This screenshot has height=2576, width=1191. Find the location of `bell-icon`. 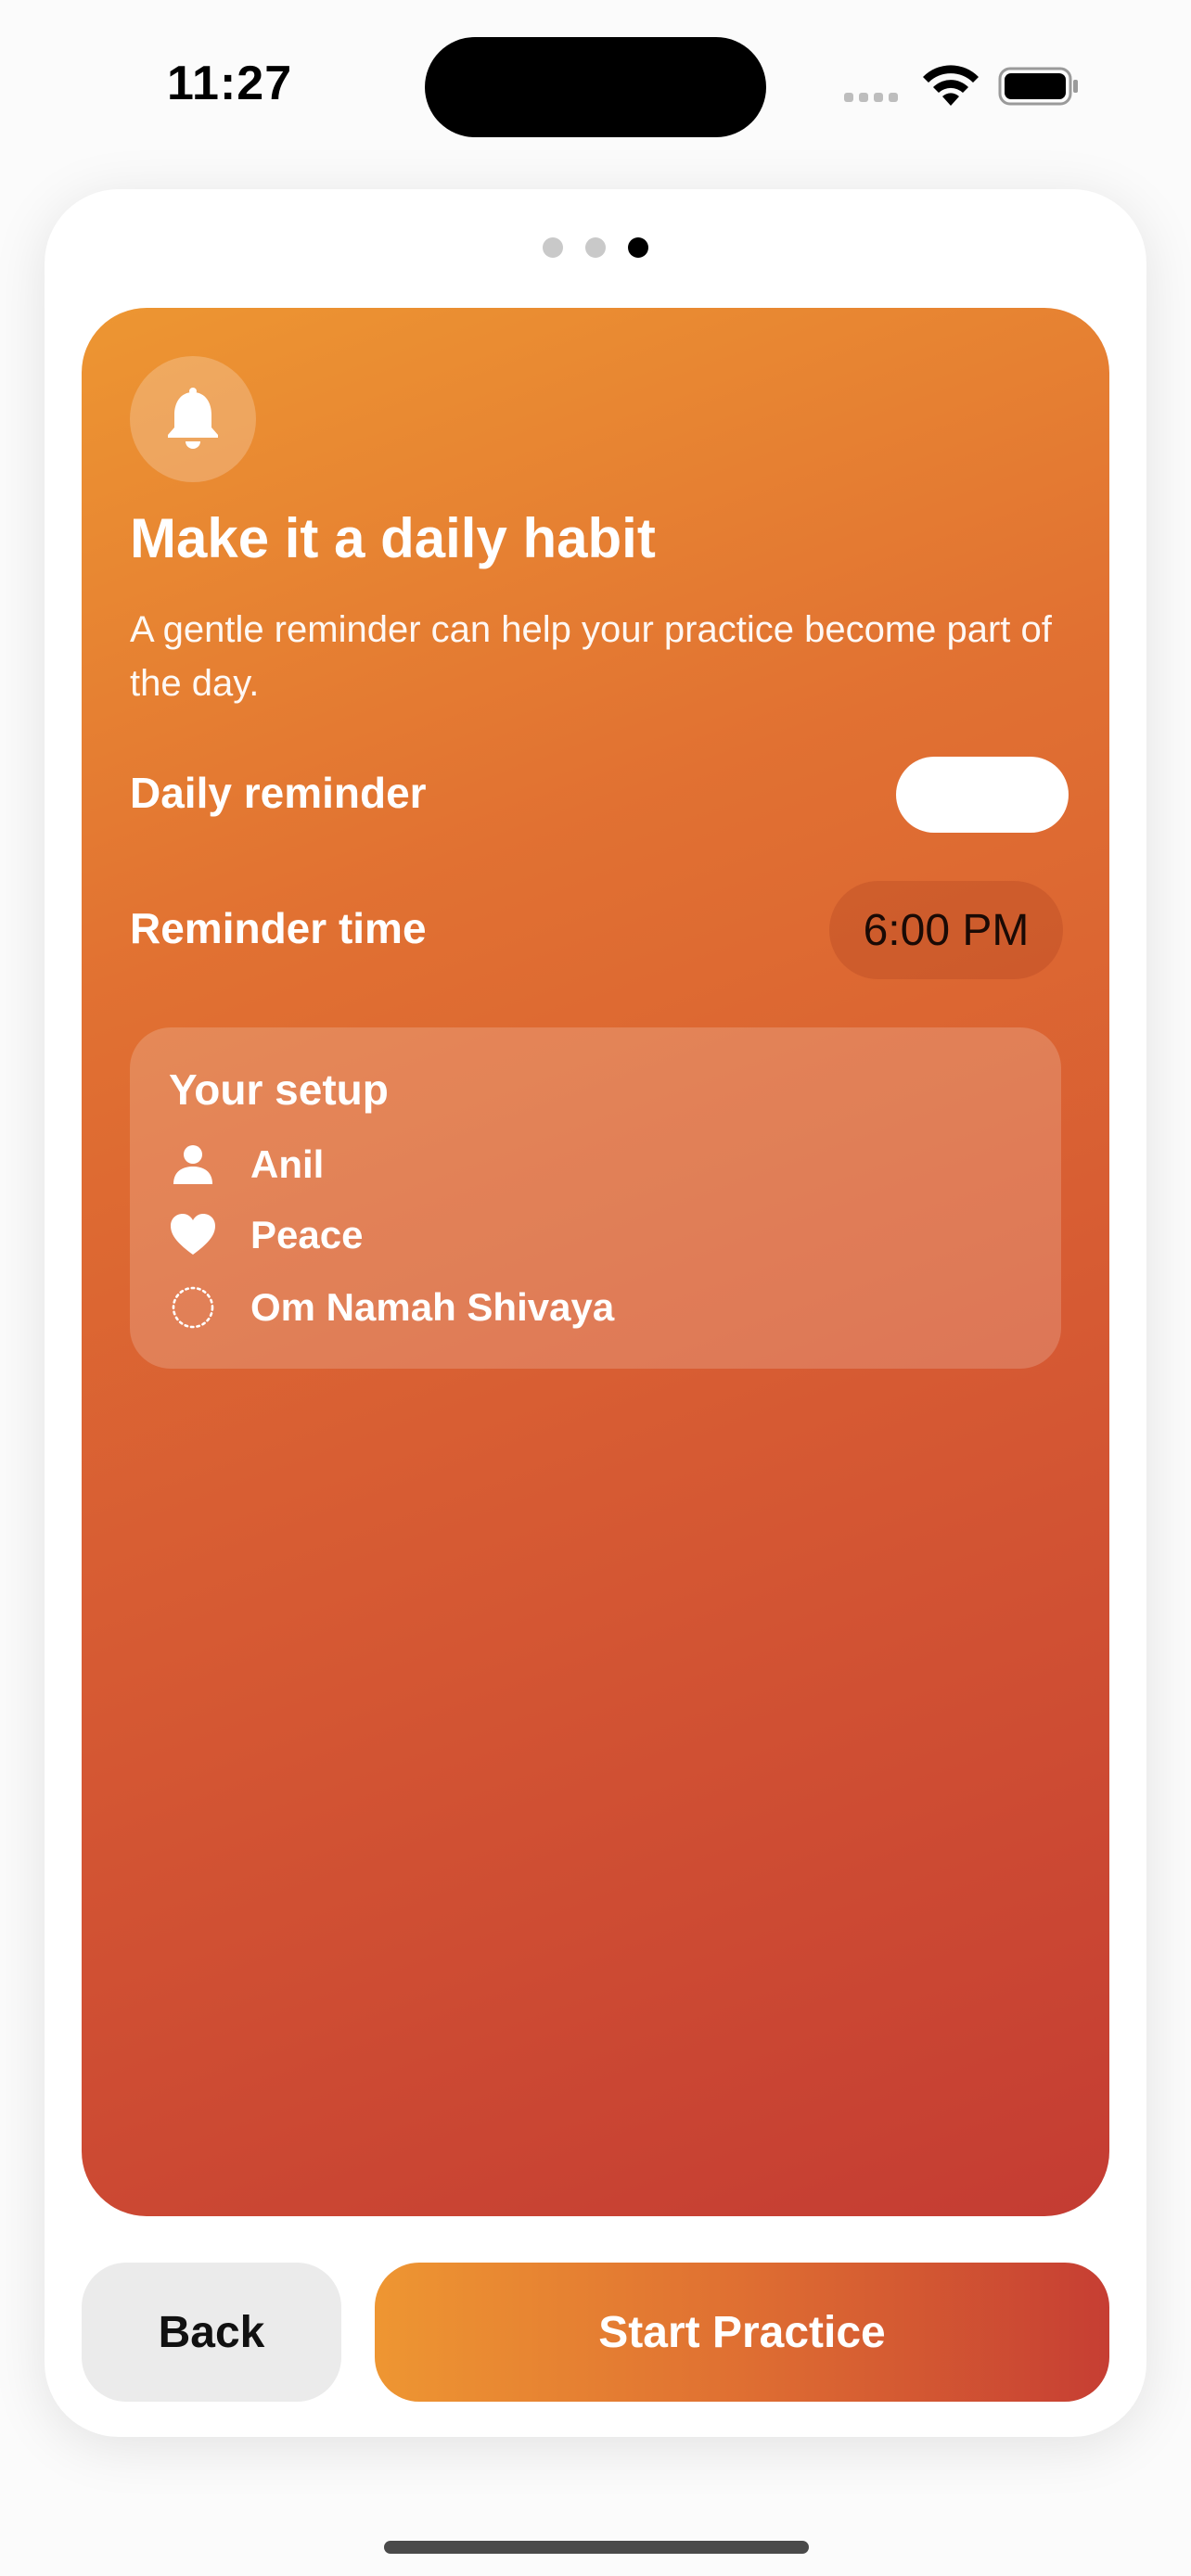

bell-icon is located at coordinates (193, 418).